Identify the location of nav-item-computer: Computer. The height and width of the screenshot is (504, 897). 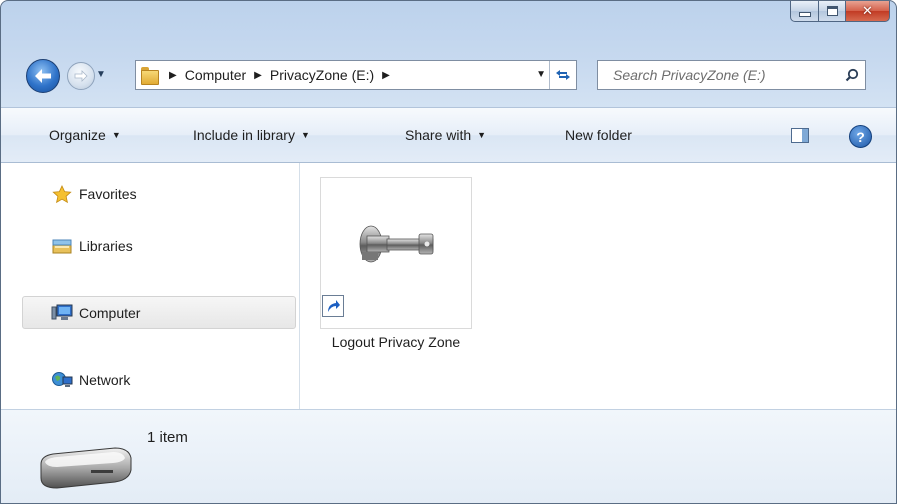
(95, 313).